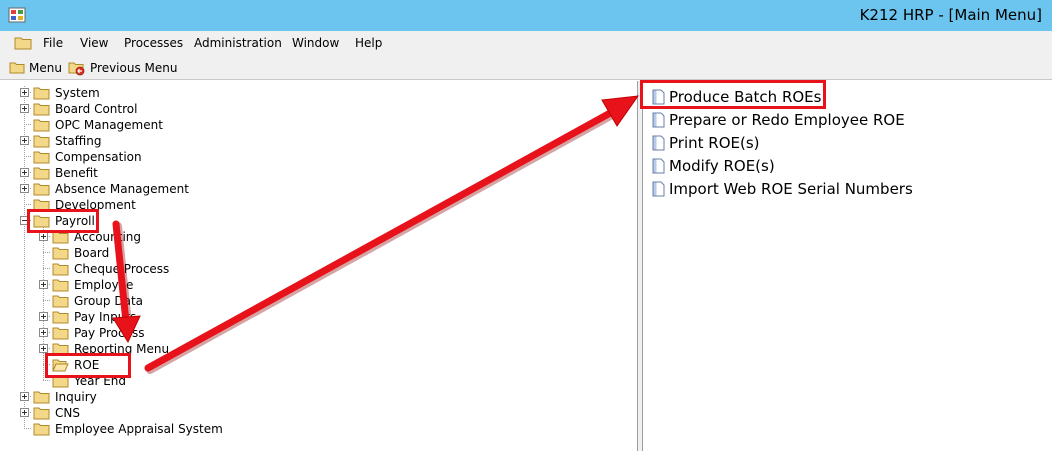  What do you see at coordinates (526, 15) in the screenshot?
I see `title-bar: K212 HRP - [Main Menu]` at bounding box center [526, 15].